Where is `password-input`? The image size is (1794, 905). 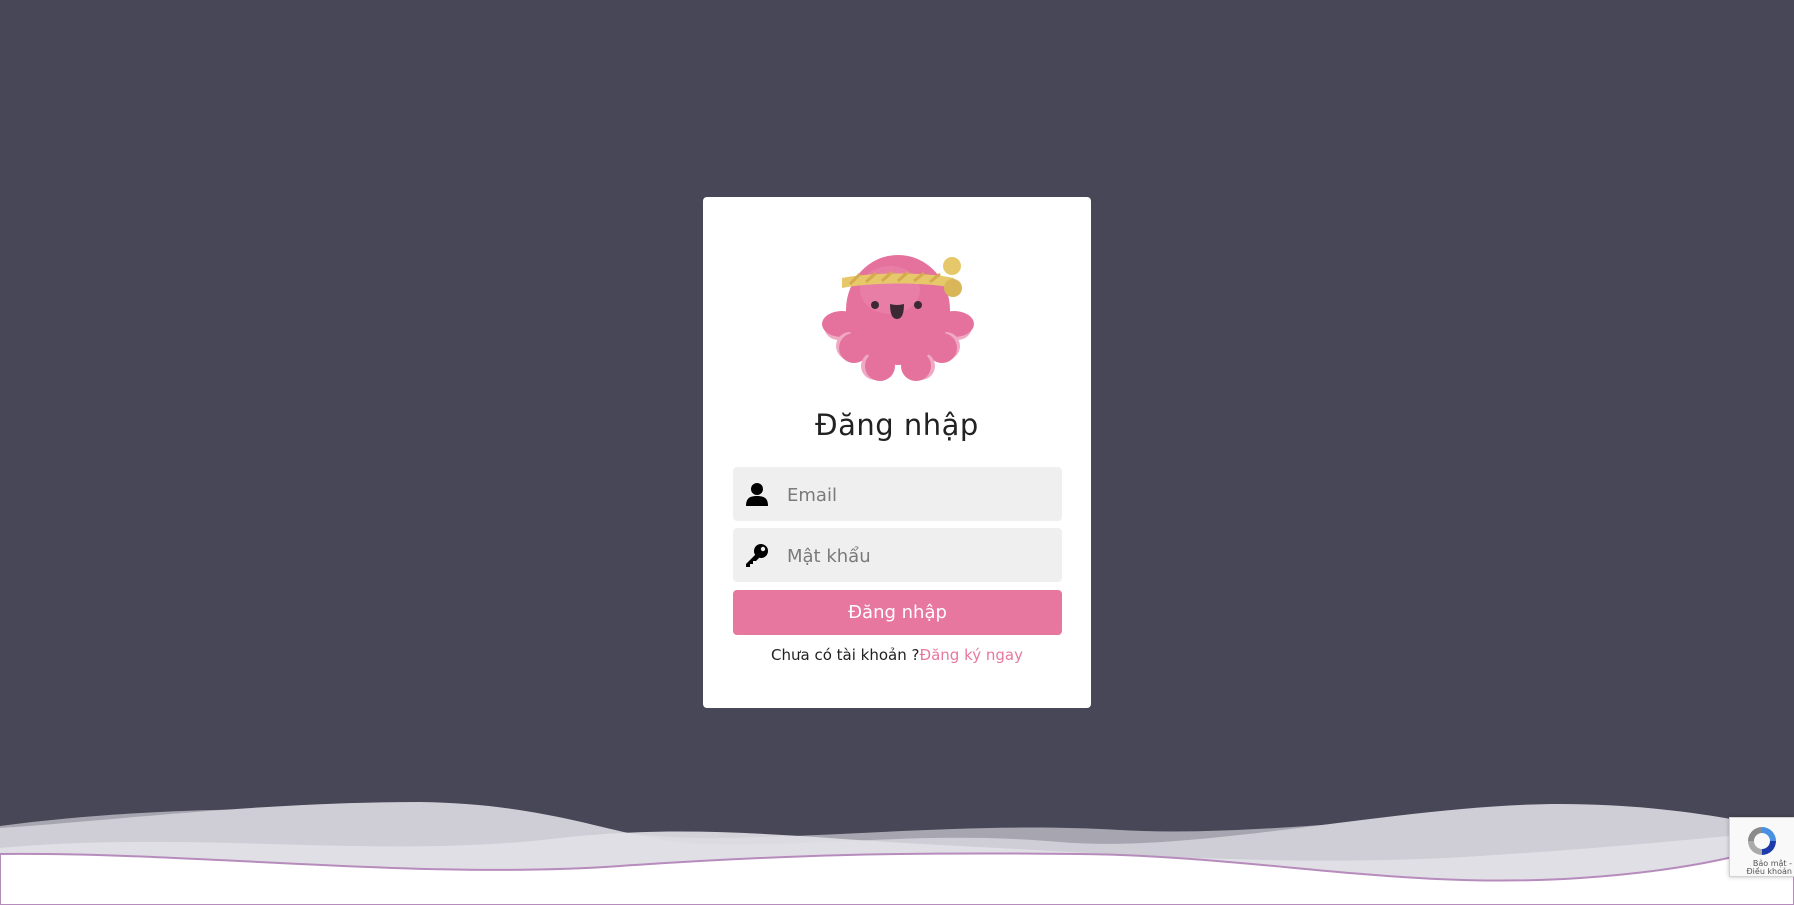
password-input is located at coordinates (919, 556).